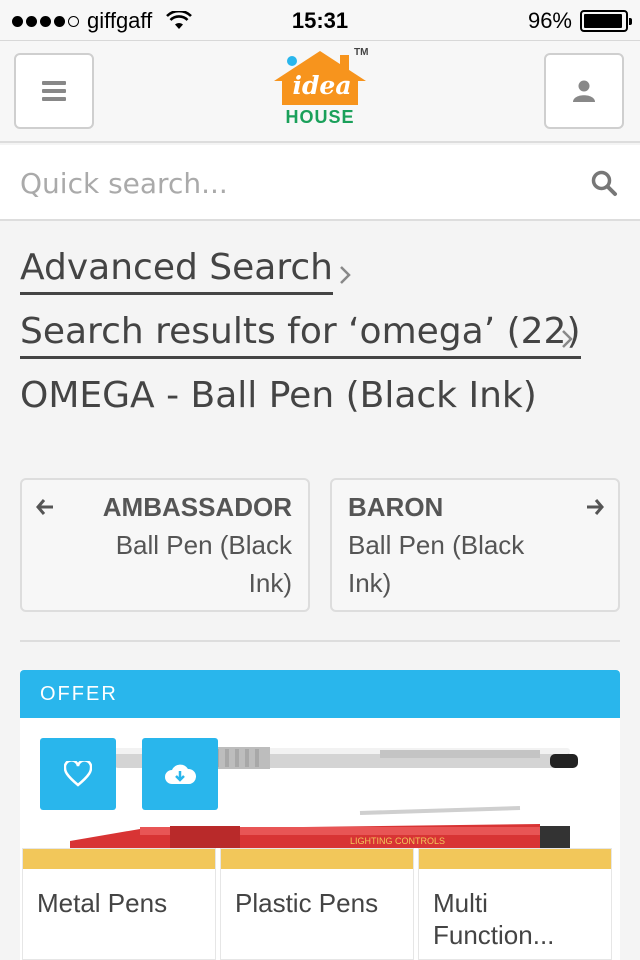 The height and width of the screenshot is (960, 640). Describe the element at coordinates (320, 117) in the screenshot. I see `logo-house-text: HOUSE` at that location.